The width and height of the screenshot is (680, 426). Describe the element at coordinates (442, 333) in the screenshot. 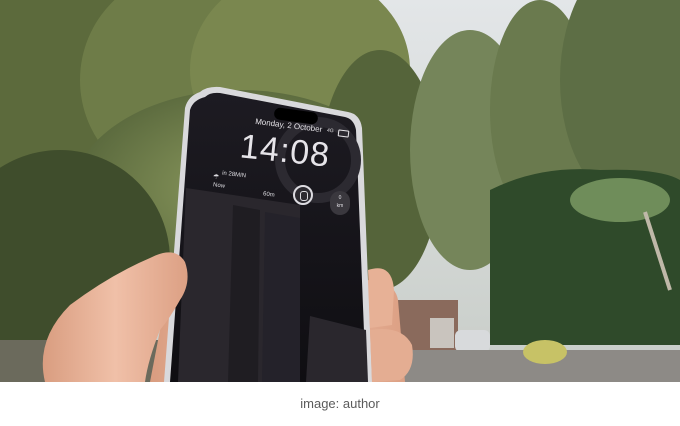

I see `garage-door` at that location.